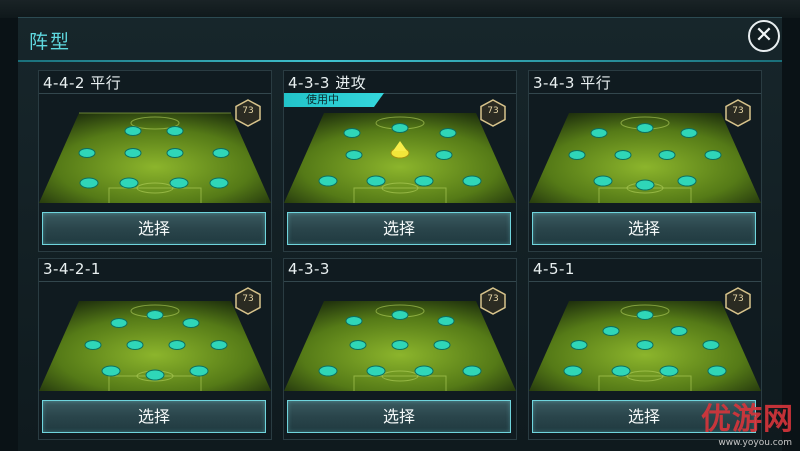 Image resolution: width=800 pixels, height=451 pixels. I want to click on formation-name: 4-4-2 平行, so click(82, 83).